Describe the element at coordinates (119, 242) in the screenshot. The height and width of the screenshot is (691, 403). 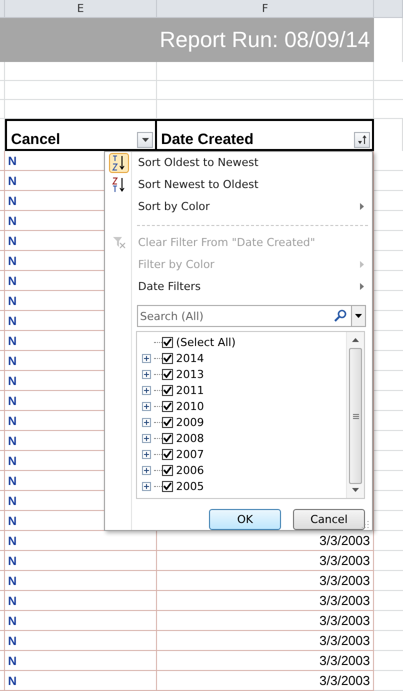
I see `clear-filter-icon` at that location.